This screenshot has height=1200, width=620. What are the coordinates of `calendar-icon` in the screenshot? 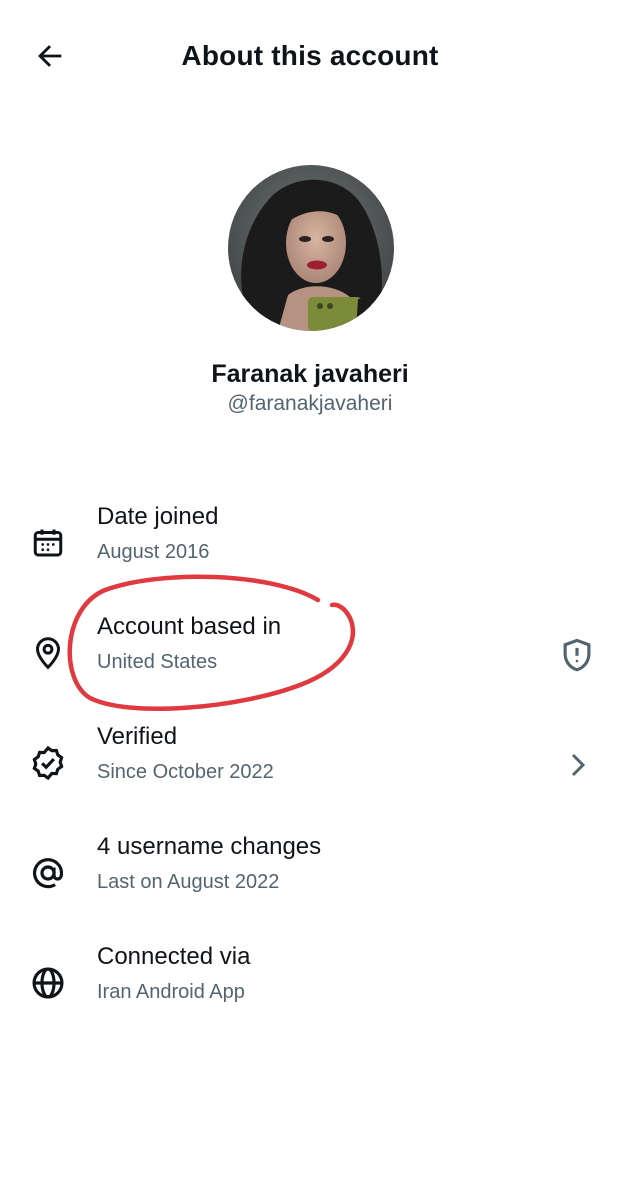 It's located at (48, 543).